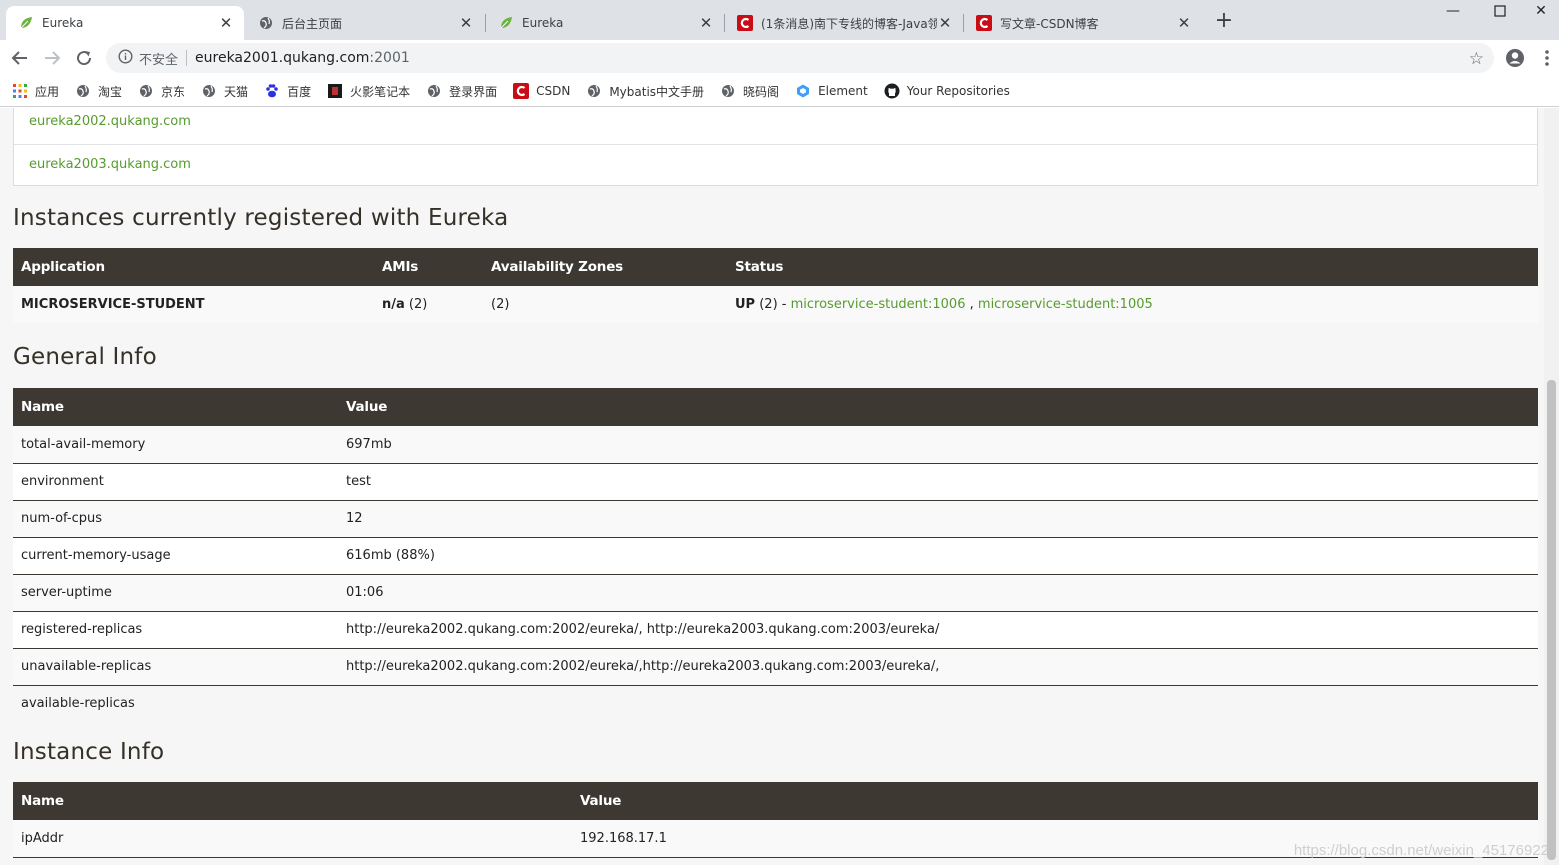  Describe the element at coordinates (938, 556) in the screenshot. I see `info-value: 616mb (88%)` at that location.